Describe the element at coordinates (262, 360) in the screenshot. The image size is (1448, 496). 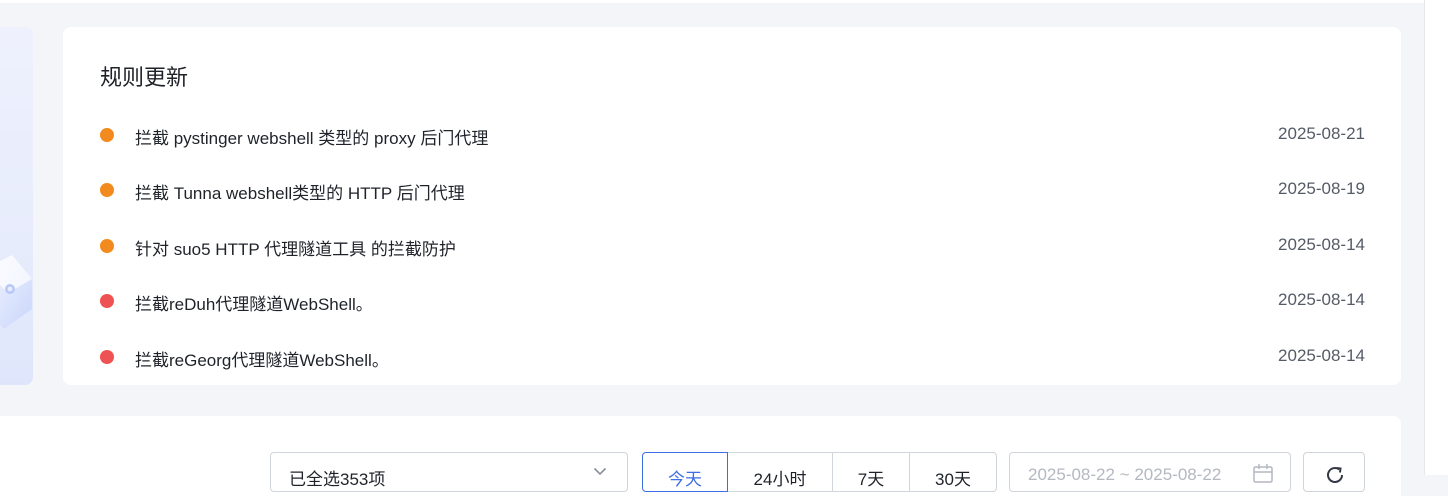
I see `rule-text: 拦截reGeorg代理隧道WebShell。` at that location.